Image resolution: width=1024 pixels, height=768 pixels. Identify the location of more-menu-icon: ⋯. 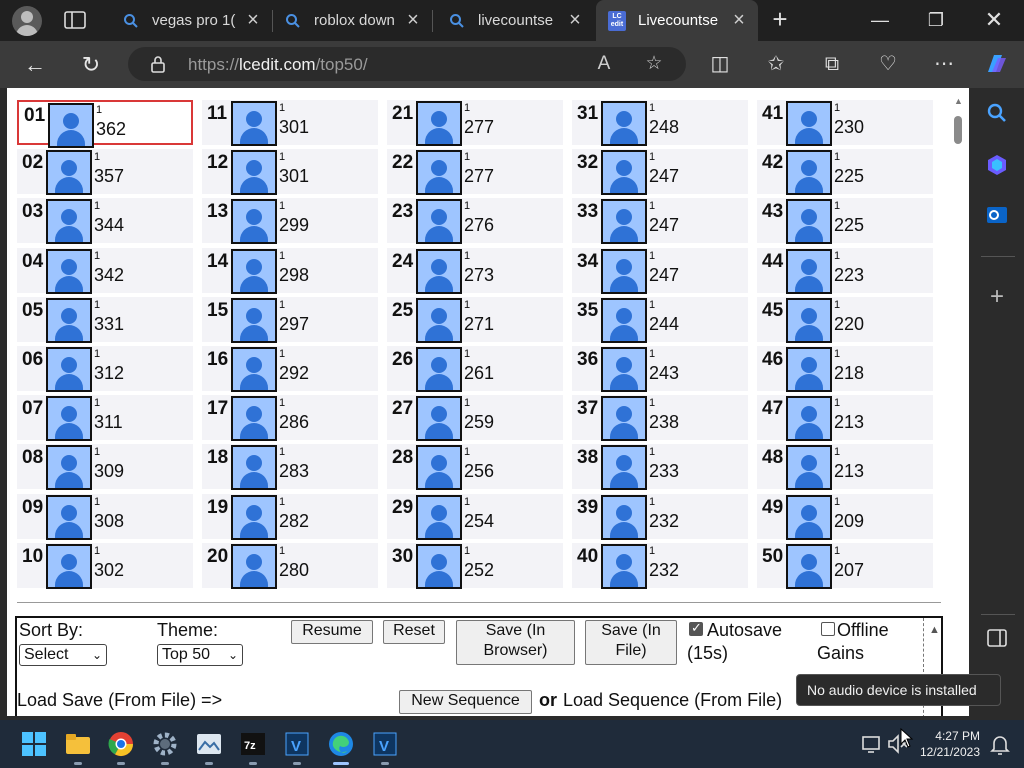
(944, 64).